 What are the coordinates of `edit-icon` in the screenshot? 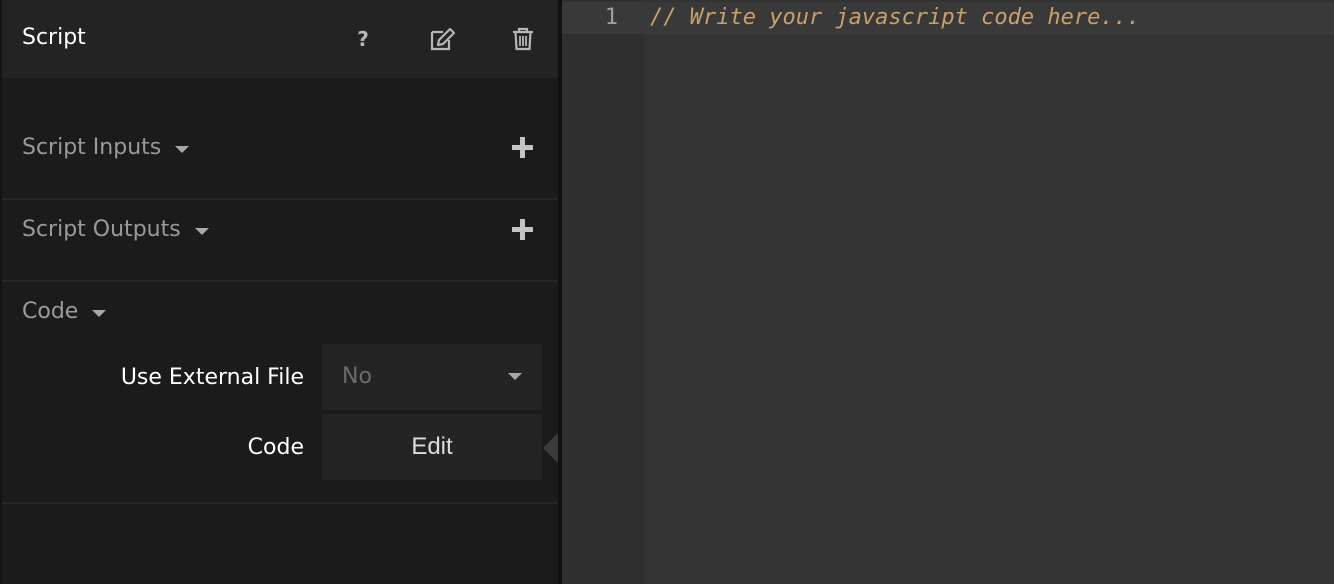 It's located at (443, 39).